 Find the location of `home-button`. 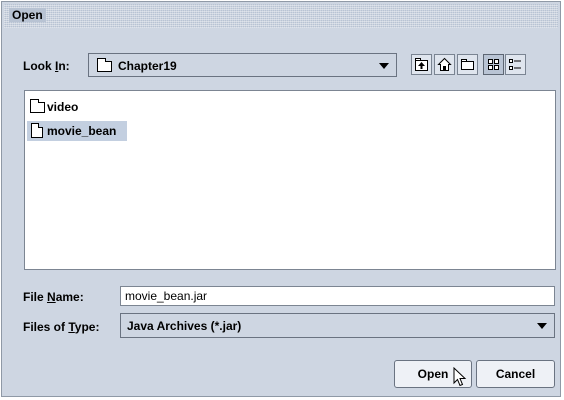

home-button is located at coordinates (444, 64).